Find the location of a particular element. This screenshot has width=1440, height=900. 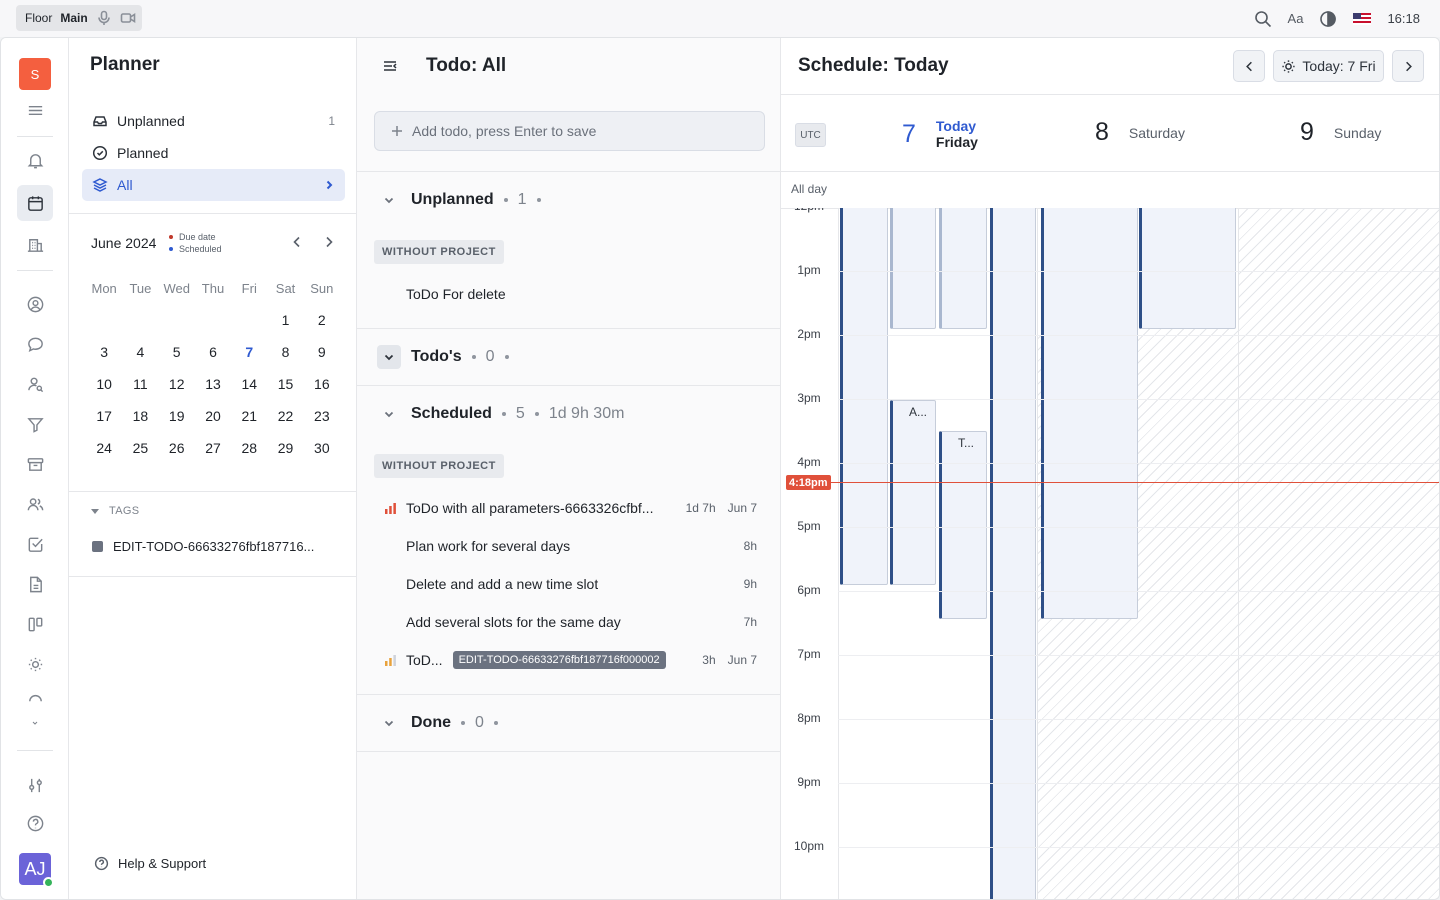

help-button is located at coordinates (35, 823).